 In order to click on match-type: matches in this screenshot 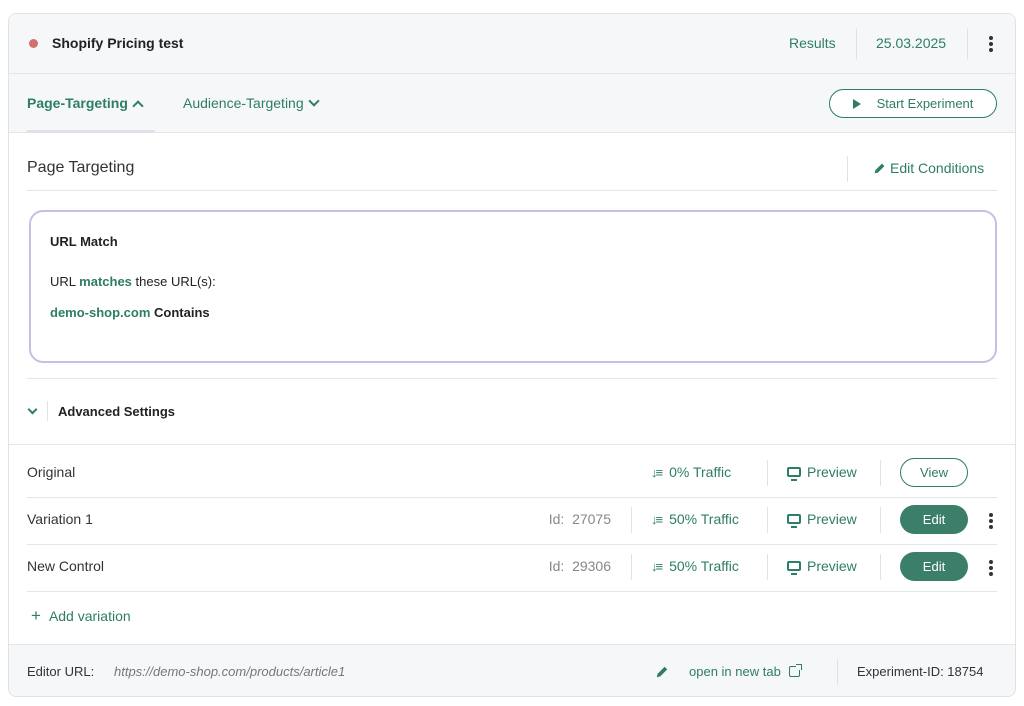, I will do `click(105, 281)`.